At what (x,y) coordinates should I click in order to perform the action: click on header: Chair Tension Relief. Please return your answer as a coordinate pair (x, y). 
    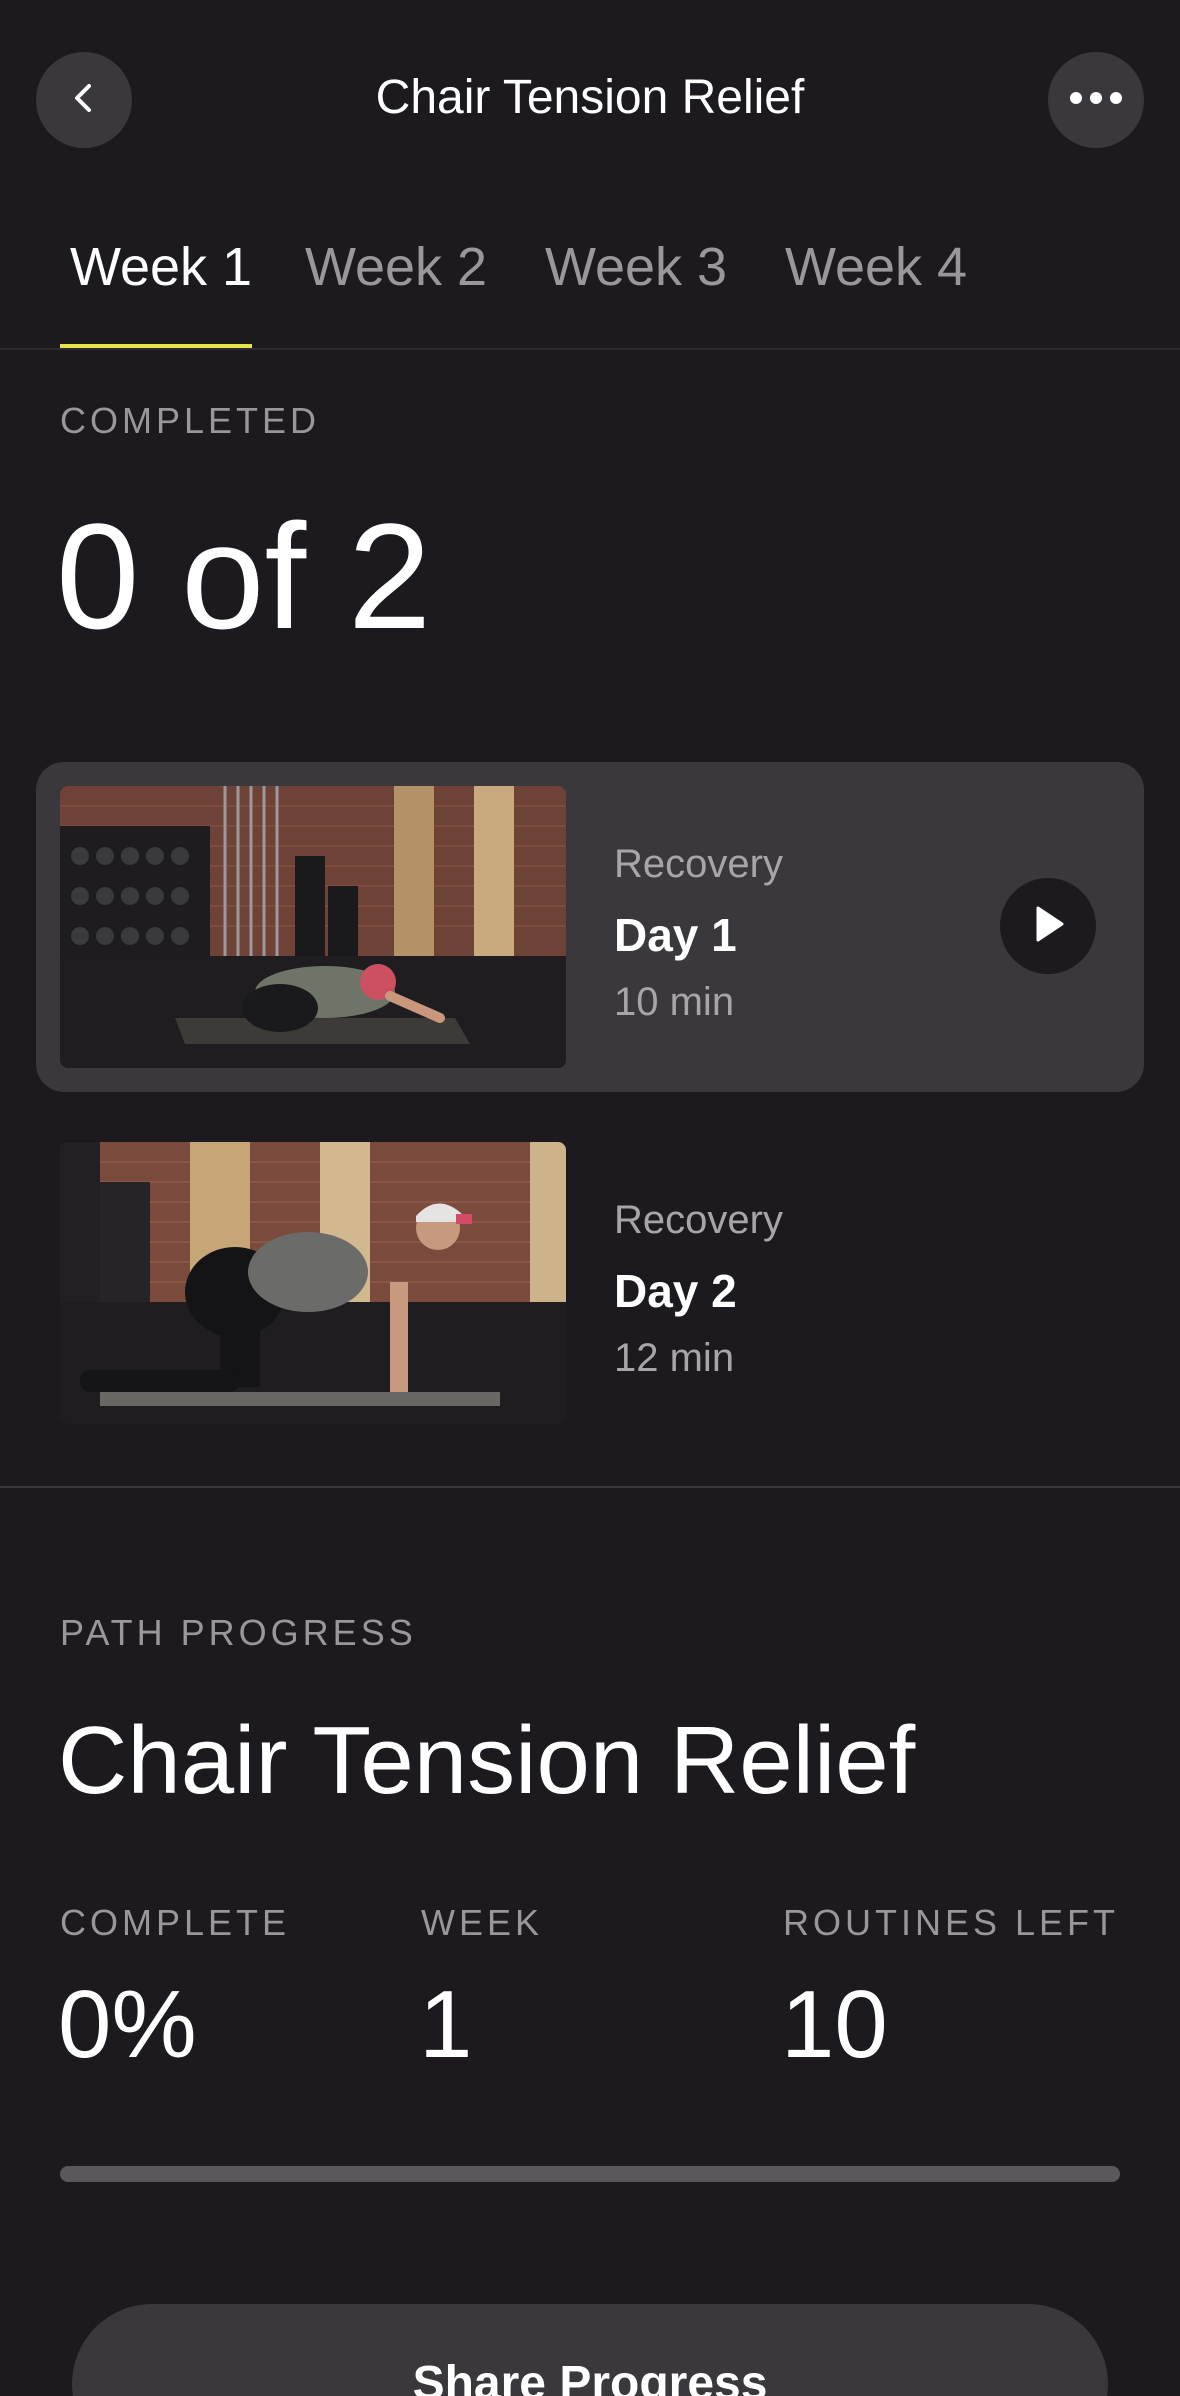
    Looking at the image, I should click on (590, 95).